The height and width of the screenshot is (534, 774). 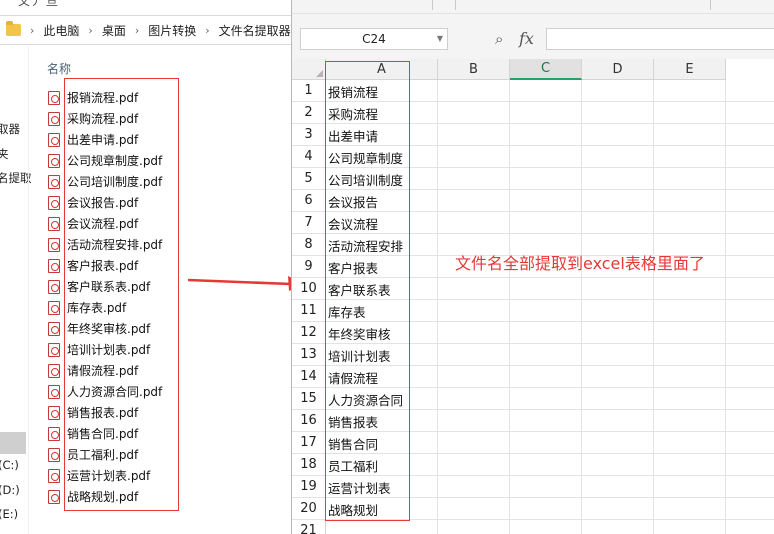 I want to click on name-box-value: C24, so click(x=374, y=39).